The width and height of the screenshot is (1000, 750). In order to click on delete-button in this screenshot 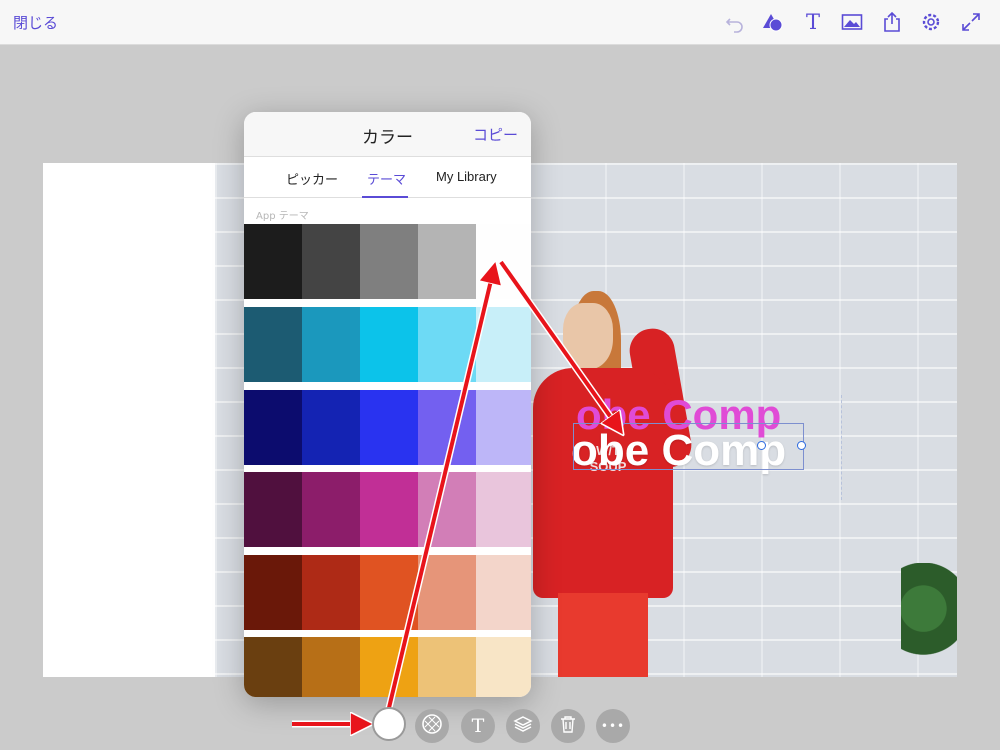, I will do `click(568, 726)`.